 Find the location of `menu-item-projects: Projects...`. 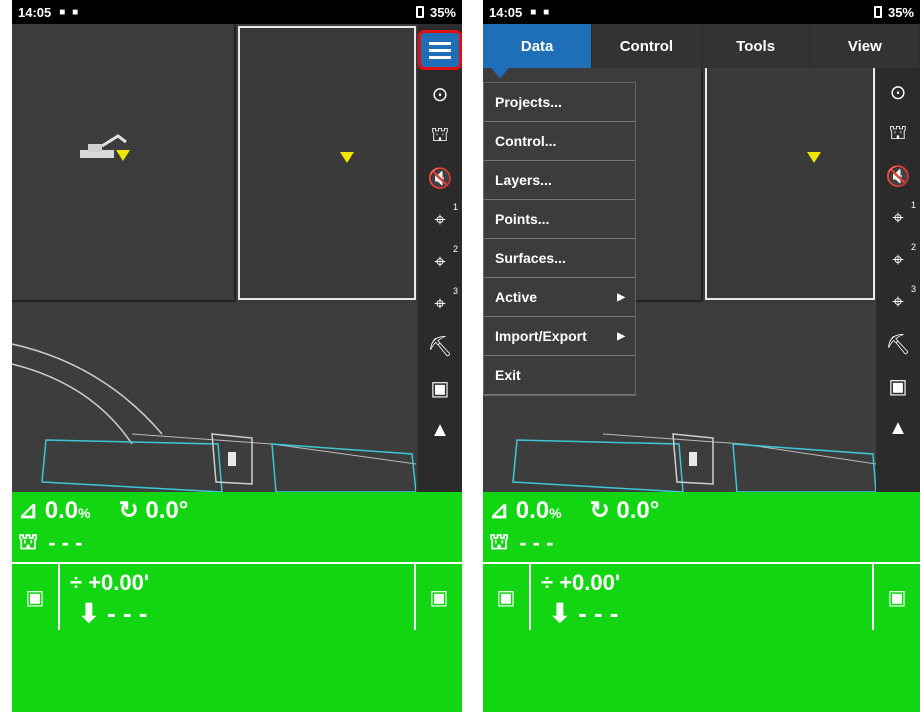

menu-item-projects: Projects... is located at coordinates (559, 102).